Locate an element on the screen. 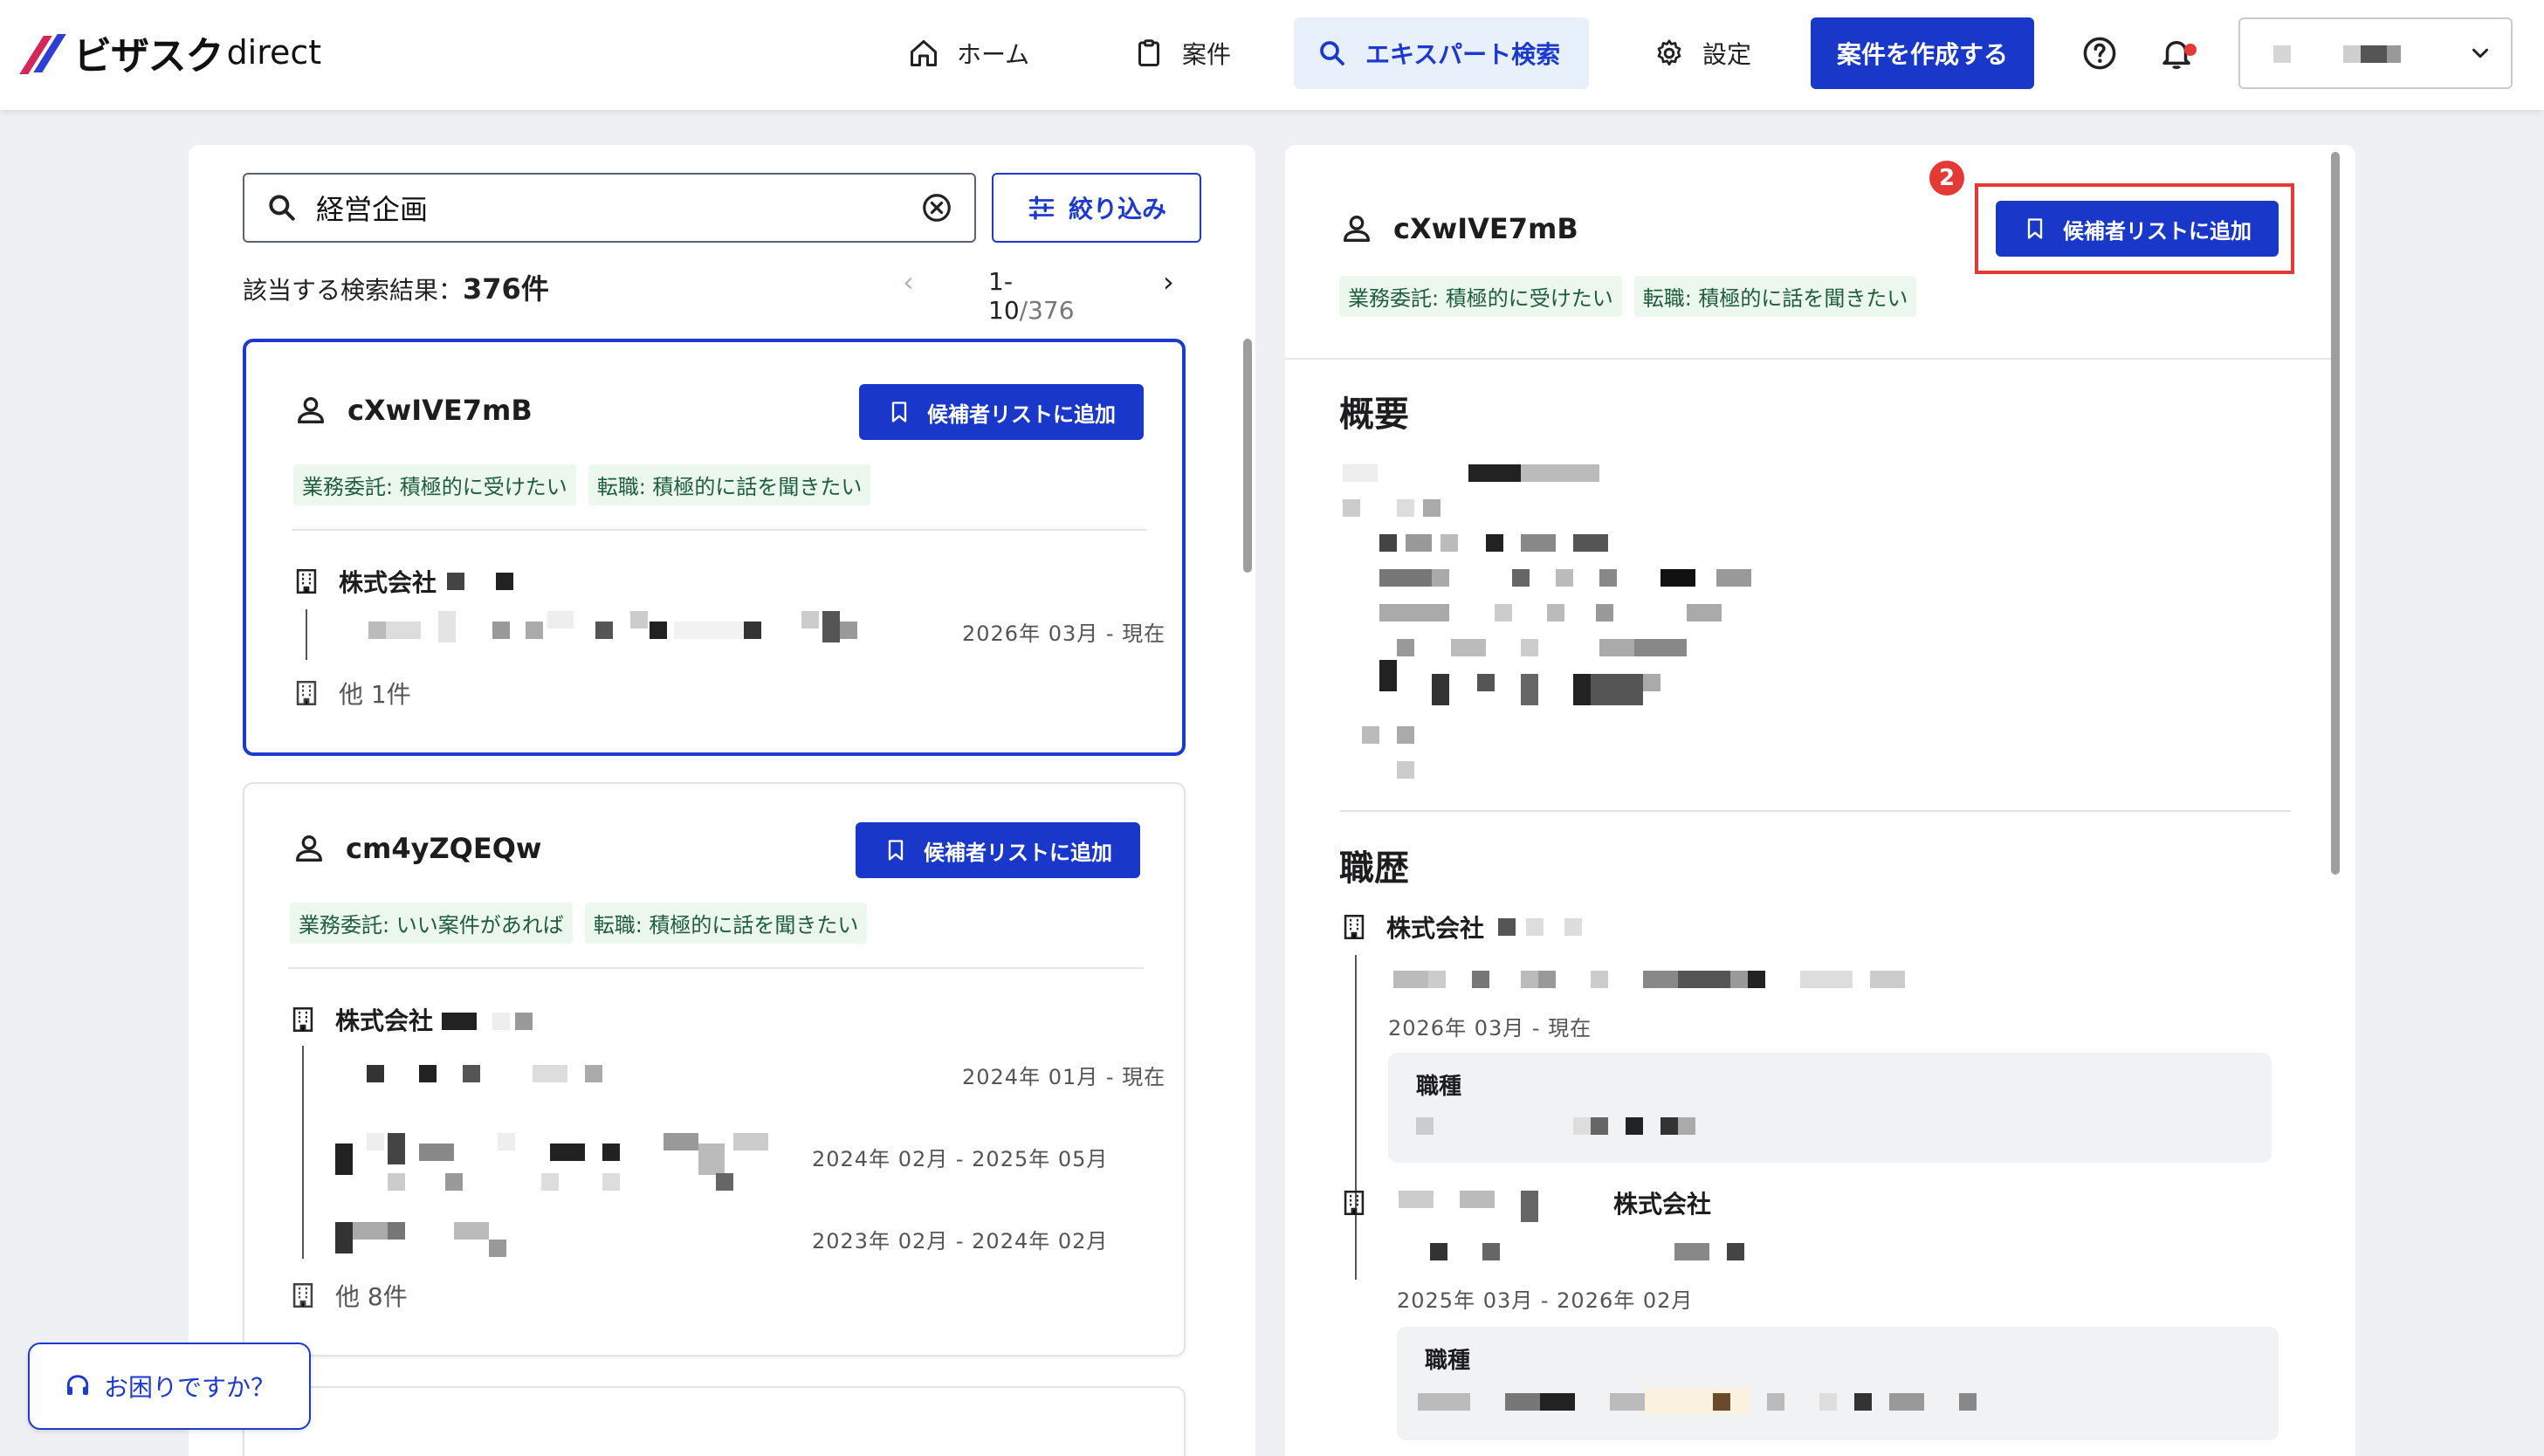  expert-name: cm4yZQEQw is located at coordinates (444, 848).